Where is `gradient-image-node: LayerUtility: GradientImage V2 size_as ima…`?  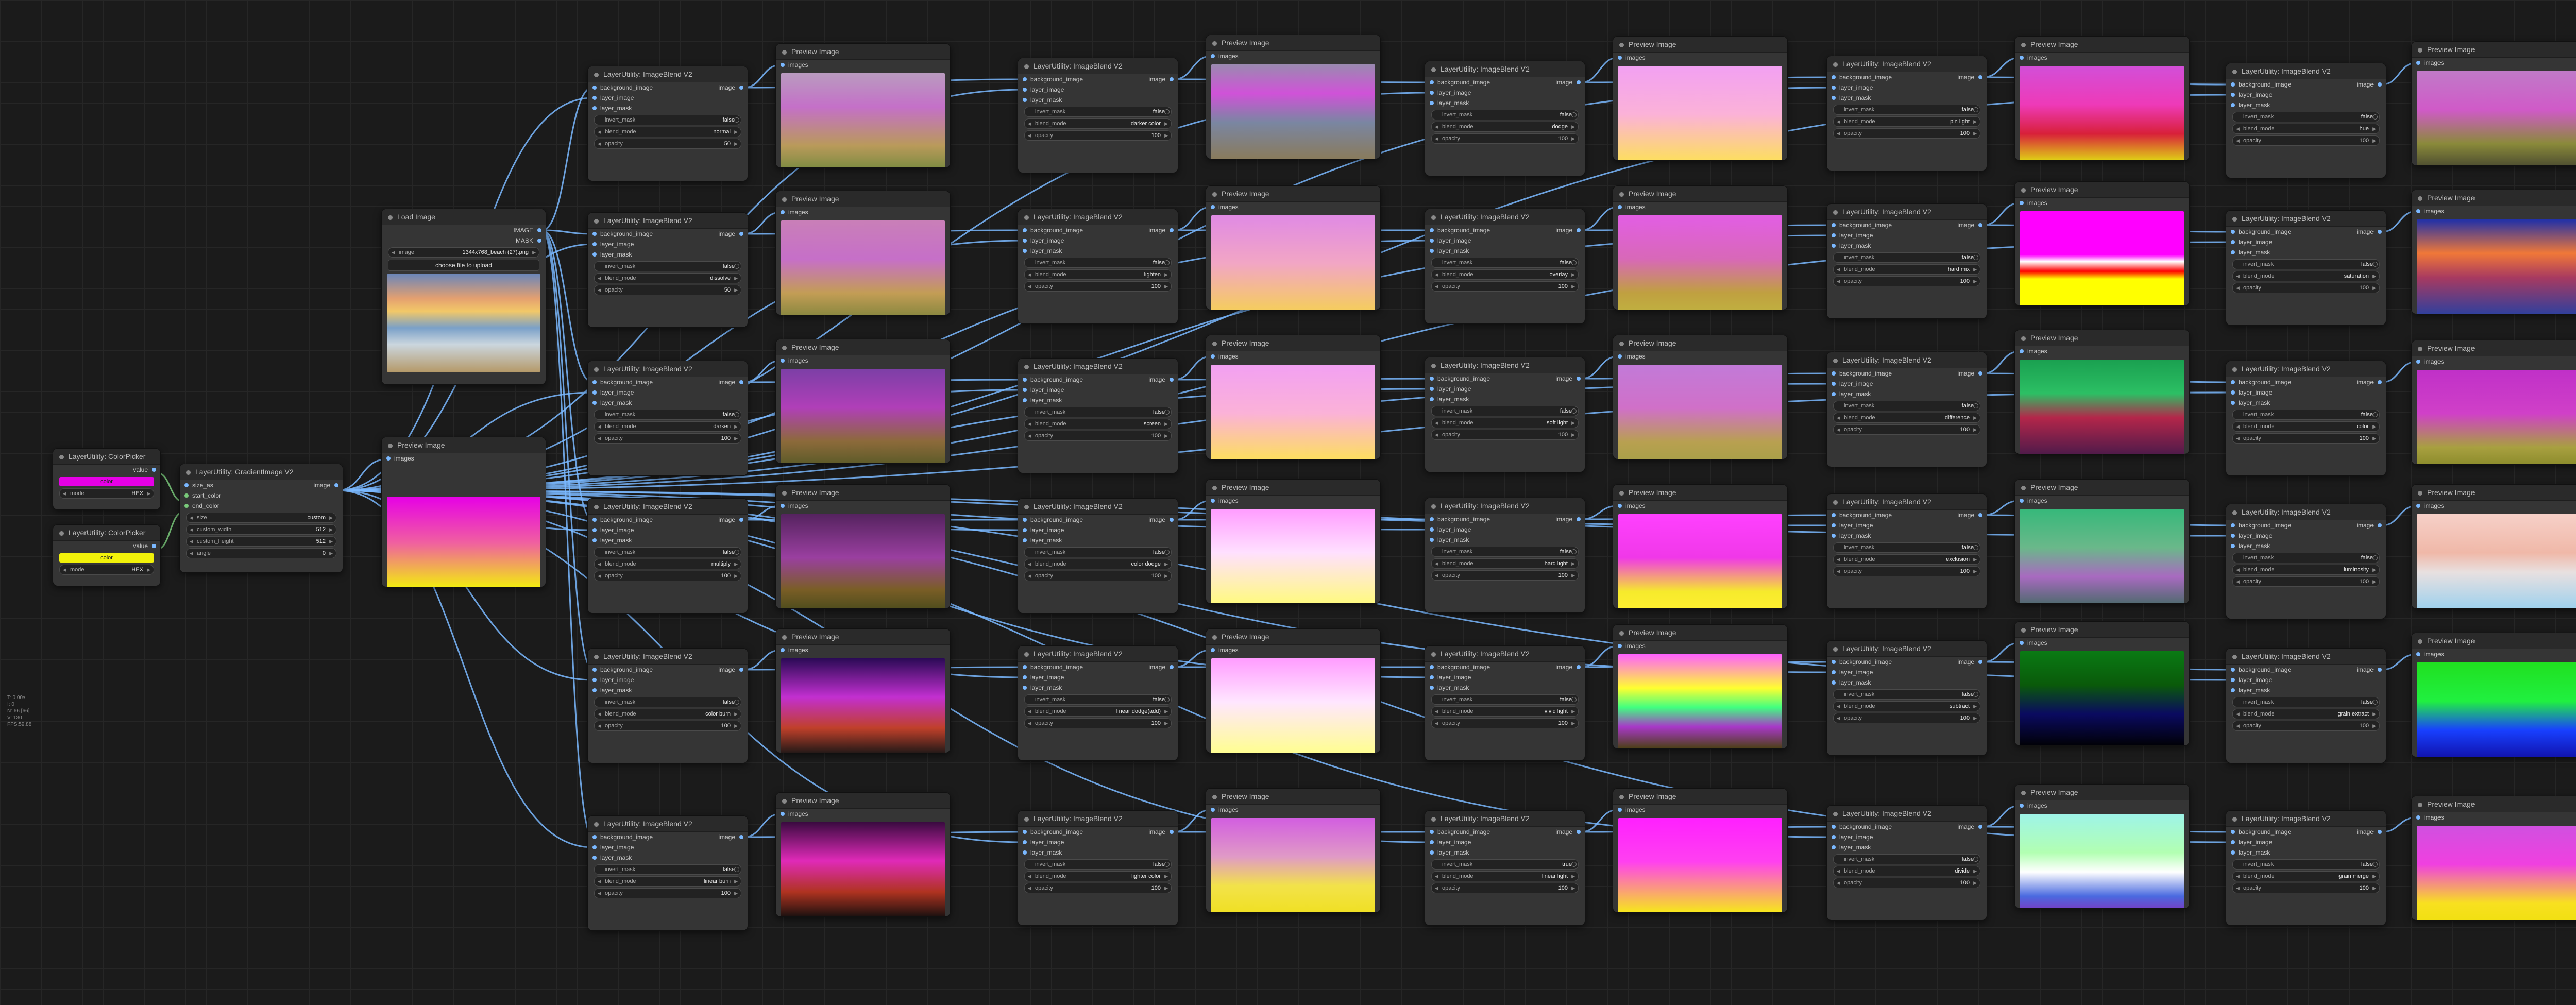 gradient-image-node: LayerUtility: GradientImage V2 size_as ima… is located at coordinates (261, 518).